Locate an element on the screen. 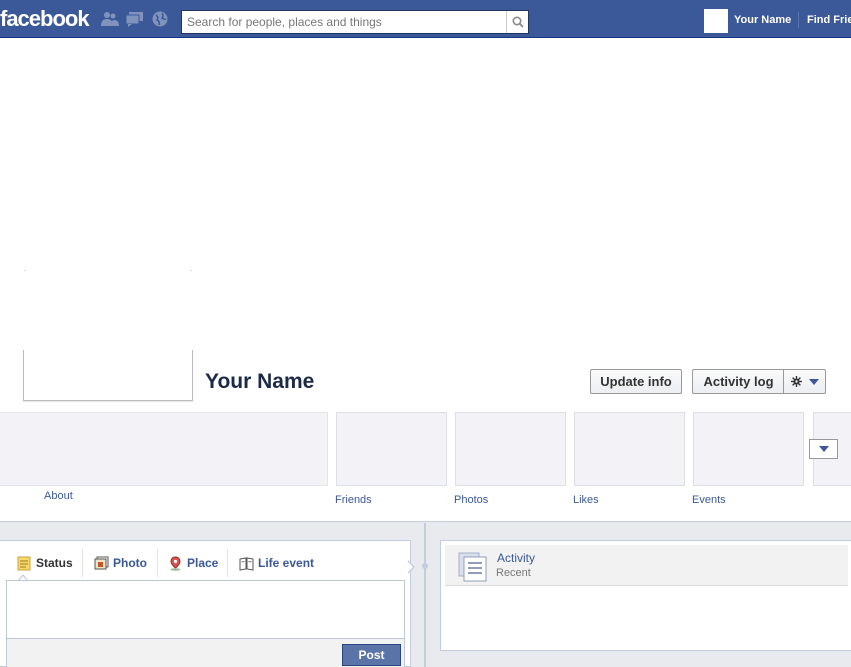  tab-photo: Photo is located at coordinates (120, 563).